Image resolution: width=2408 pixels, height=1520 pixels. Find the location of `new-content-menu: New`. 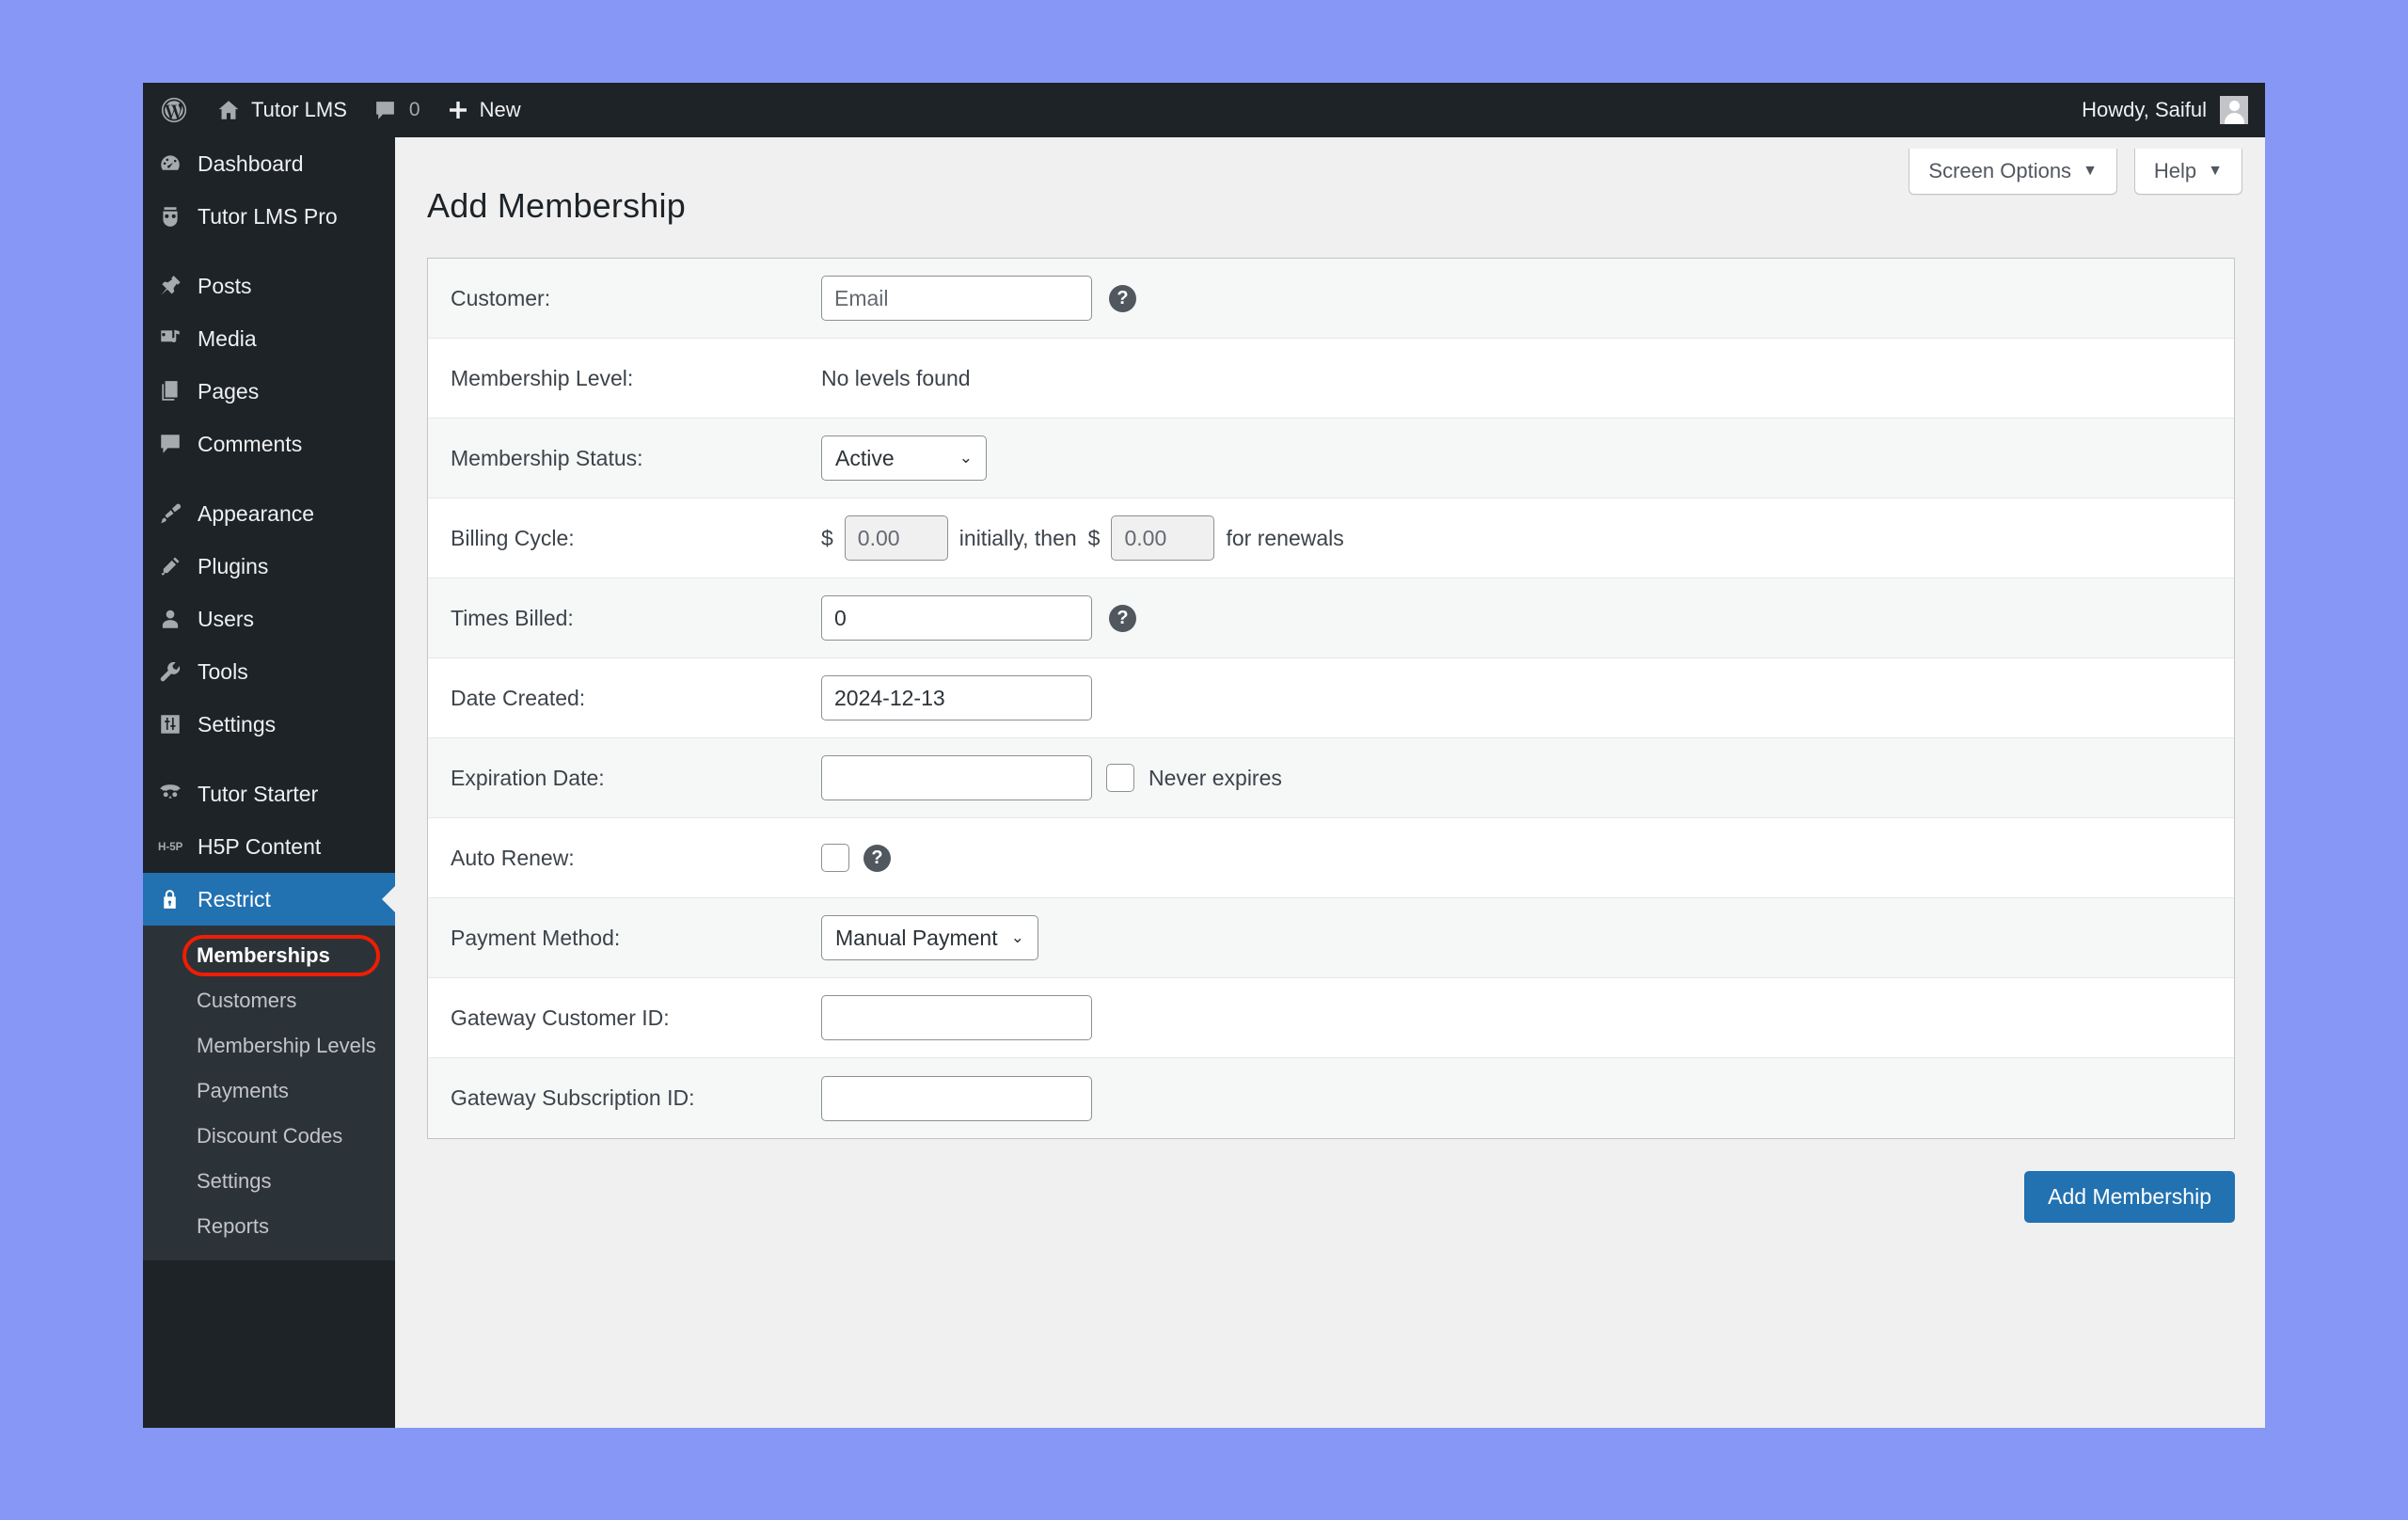

new-content-menu: New is located at coordinates (484, 110).